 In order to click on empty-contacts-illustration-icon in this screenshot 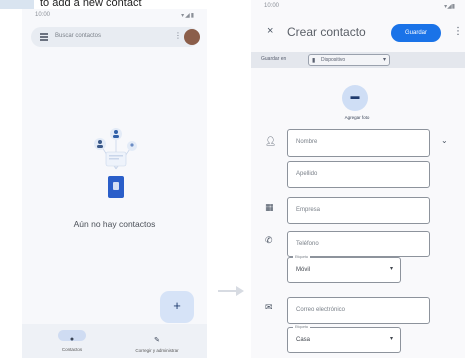, I will do `click(115, 163)`.